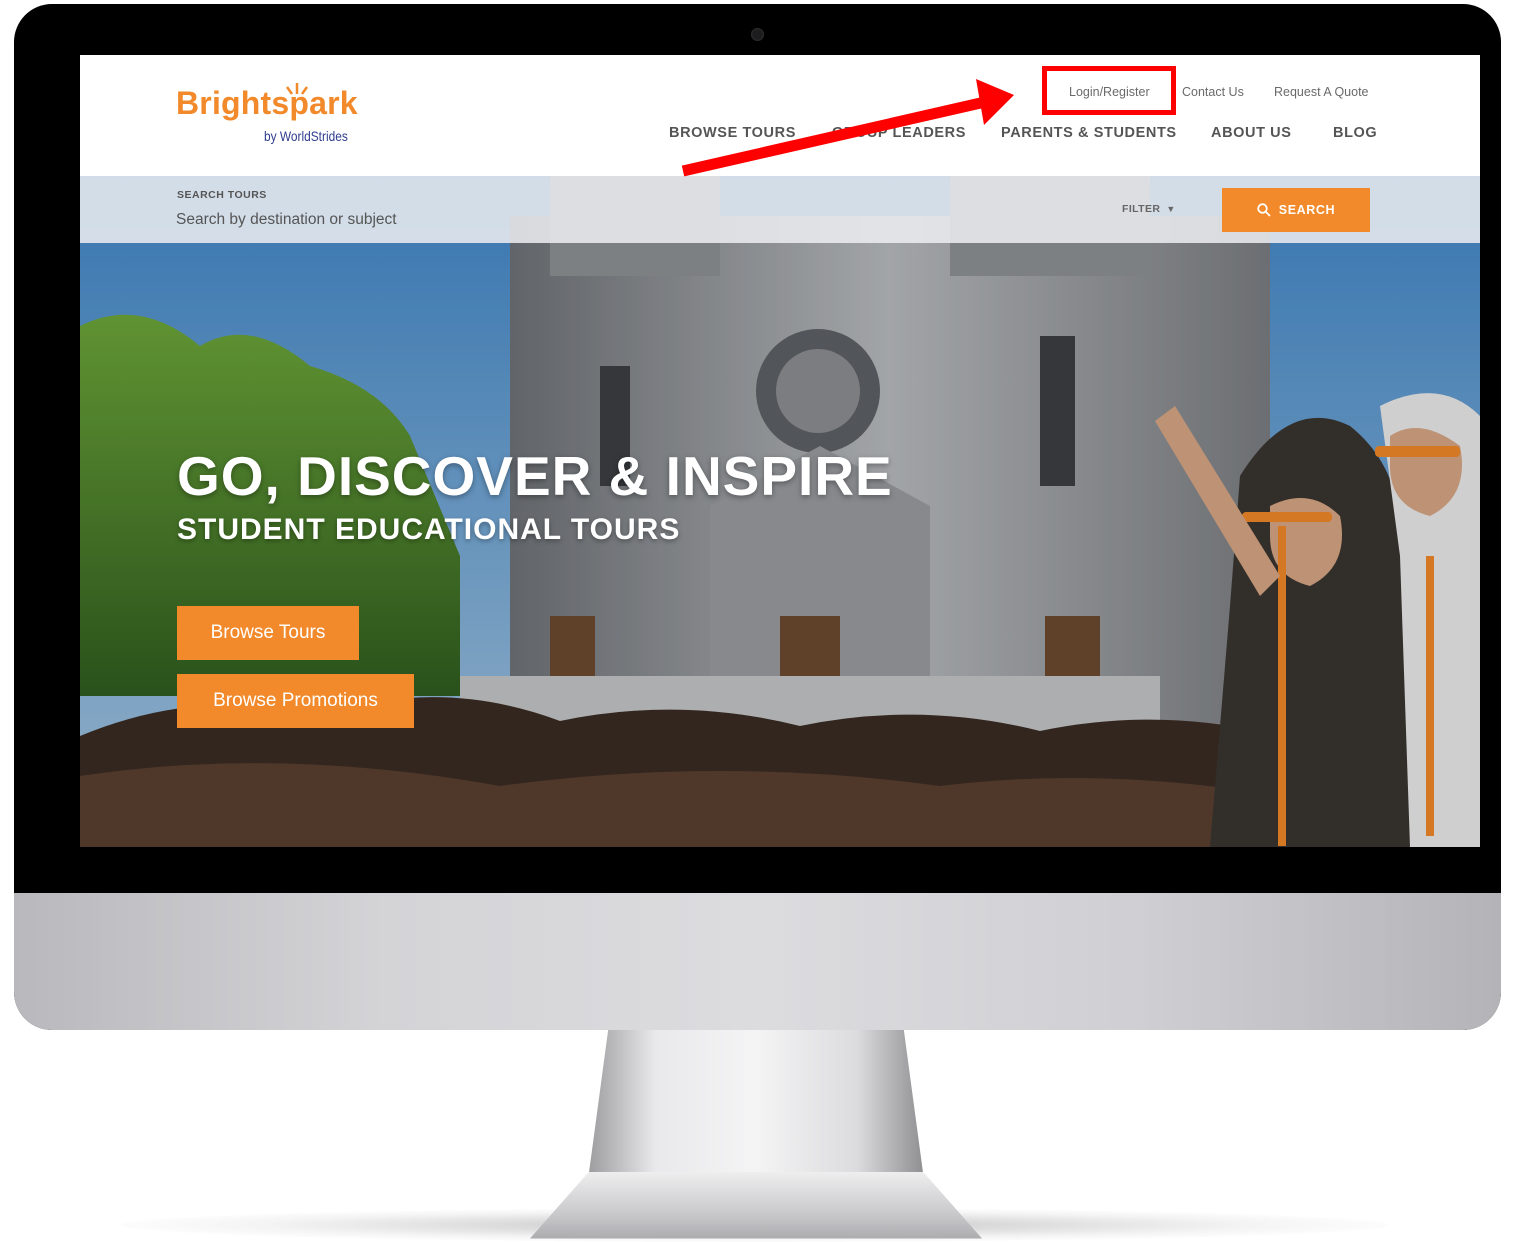 The width and height of the screenshot is (1514, 1242). What do you see at coordinates (1171, 209) in the screenshot?
I see `chevron-down-icon: ▼` at bounding box center [1171, 209].